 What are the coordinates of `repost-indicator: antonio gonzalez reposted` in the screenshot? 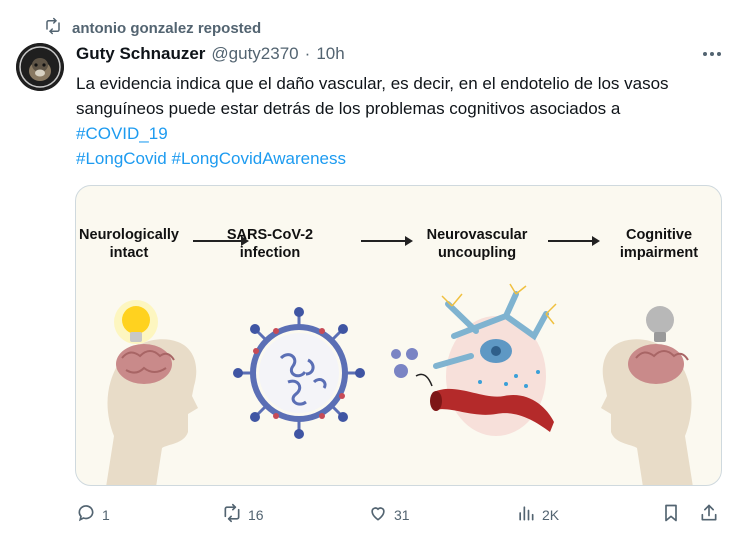 It's located at (152, 28).